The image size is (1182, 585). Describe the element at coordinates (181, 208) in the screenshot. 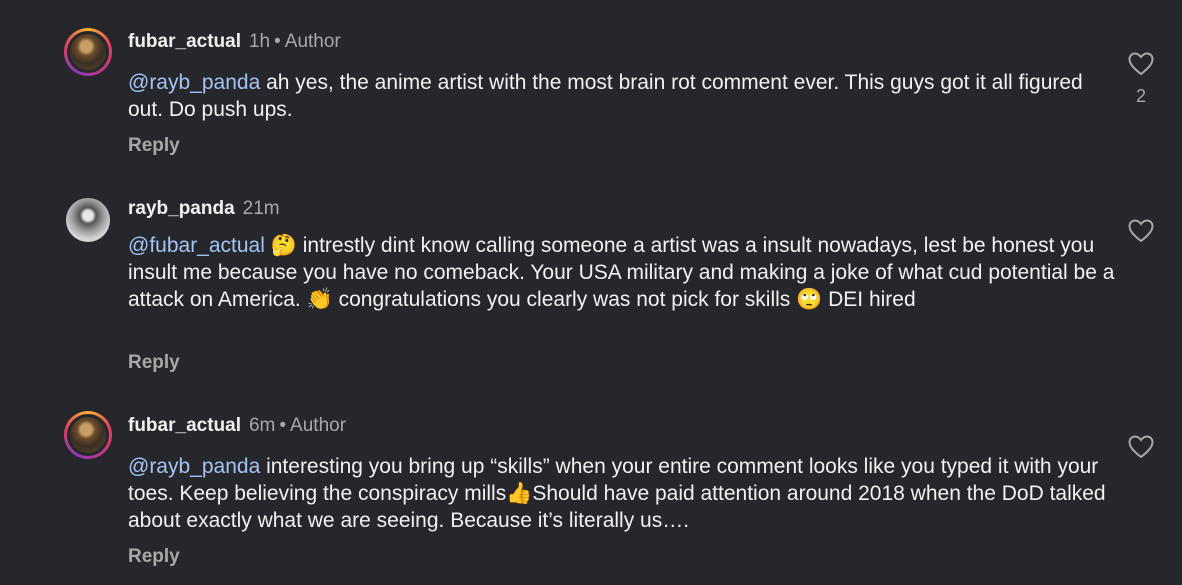

I see `username: rayb_panda` at that location.